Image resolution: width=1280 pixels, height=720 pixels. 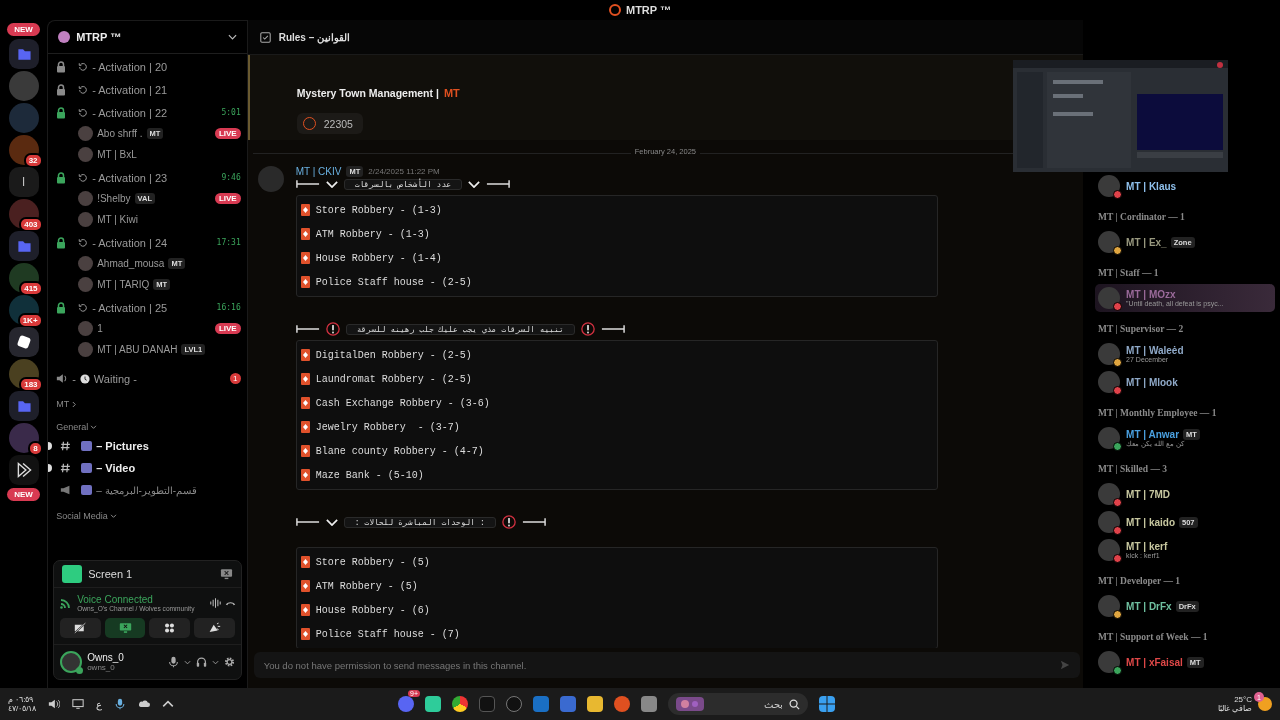 What do you see at coordinates (116, 468) in the screenshot?
I see `text-channel-name: – Video` at bounding box center [116, 468].